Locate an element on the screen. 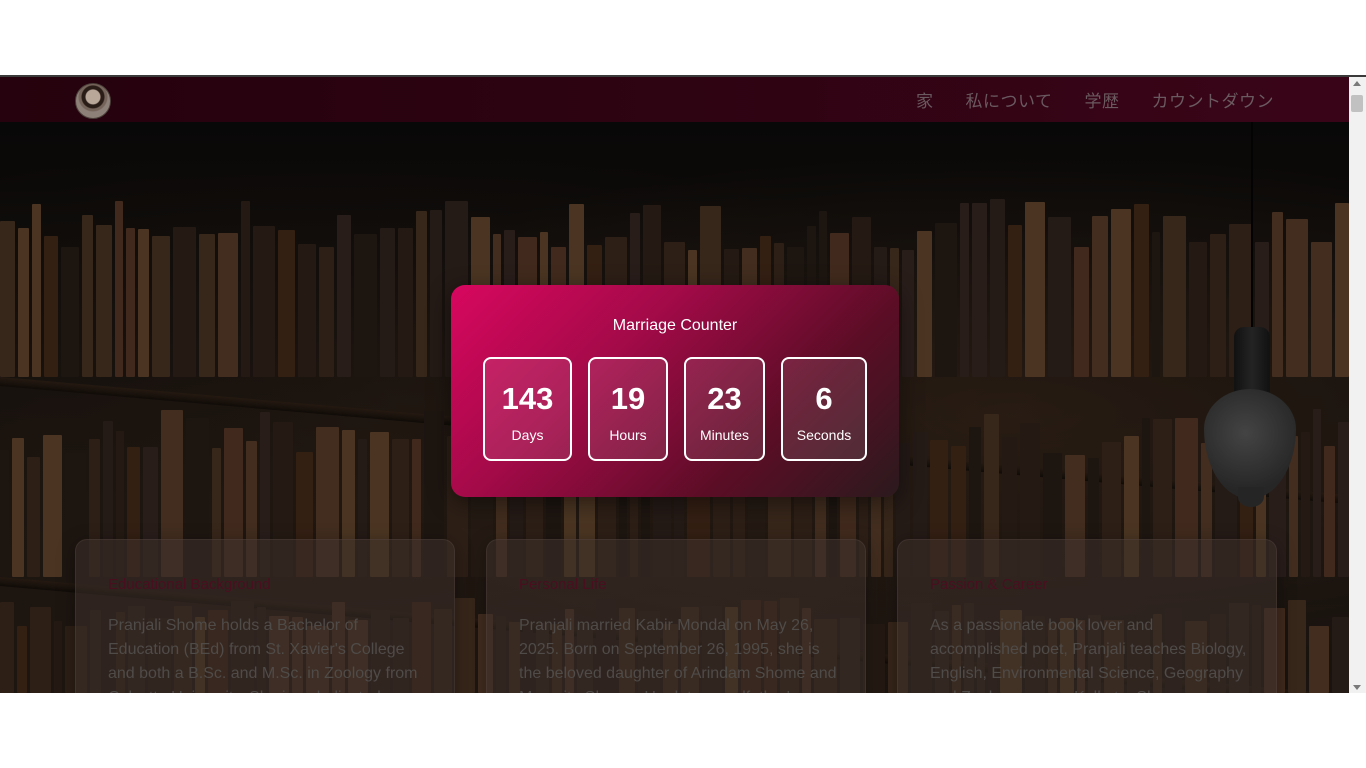 This screenshot has width=1366, height=768. nav-link-home: 家 is located at coordinates (925, 99).